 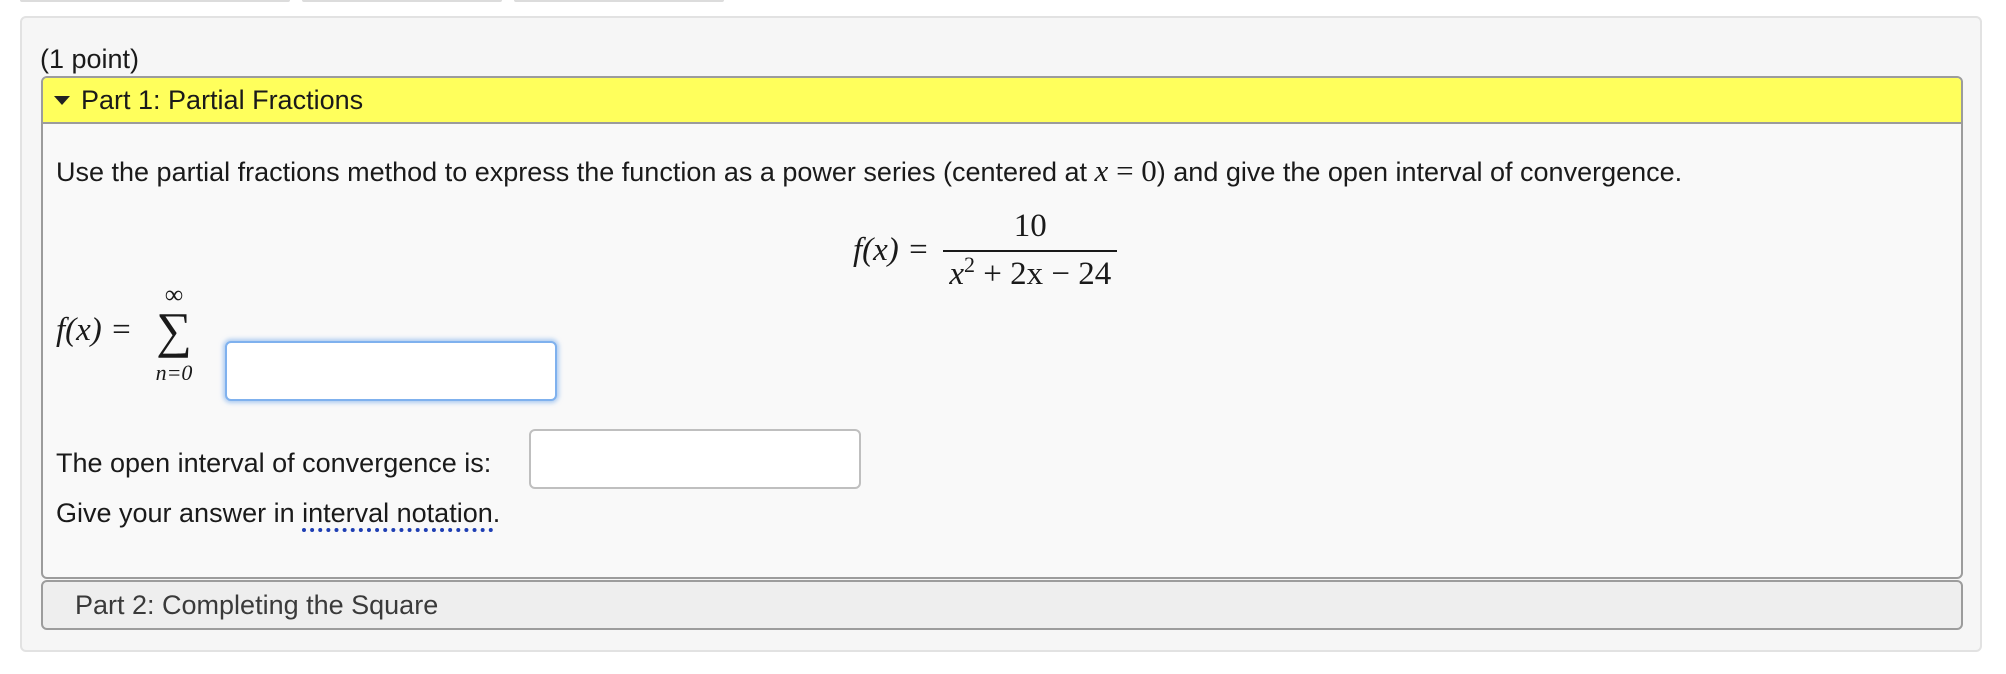 I want to click on formula-fraction: 10 x2 + 2x − 24, so click(x=1030, y=250).